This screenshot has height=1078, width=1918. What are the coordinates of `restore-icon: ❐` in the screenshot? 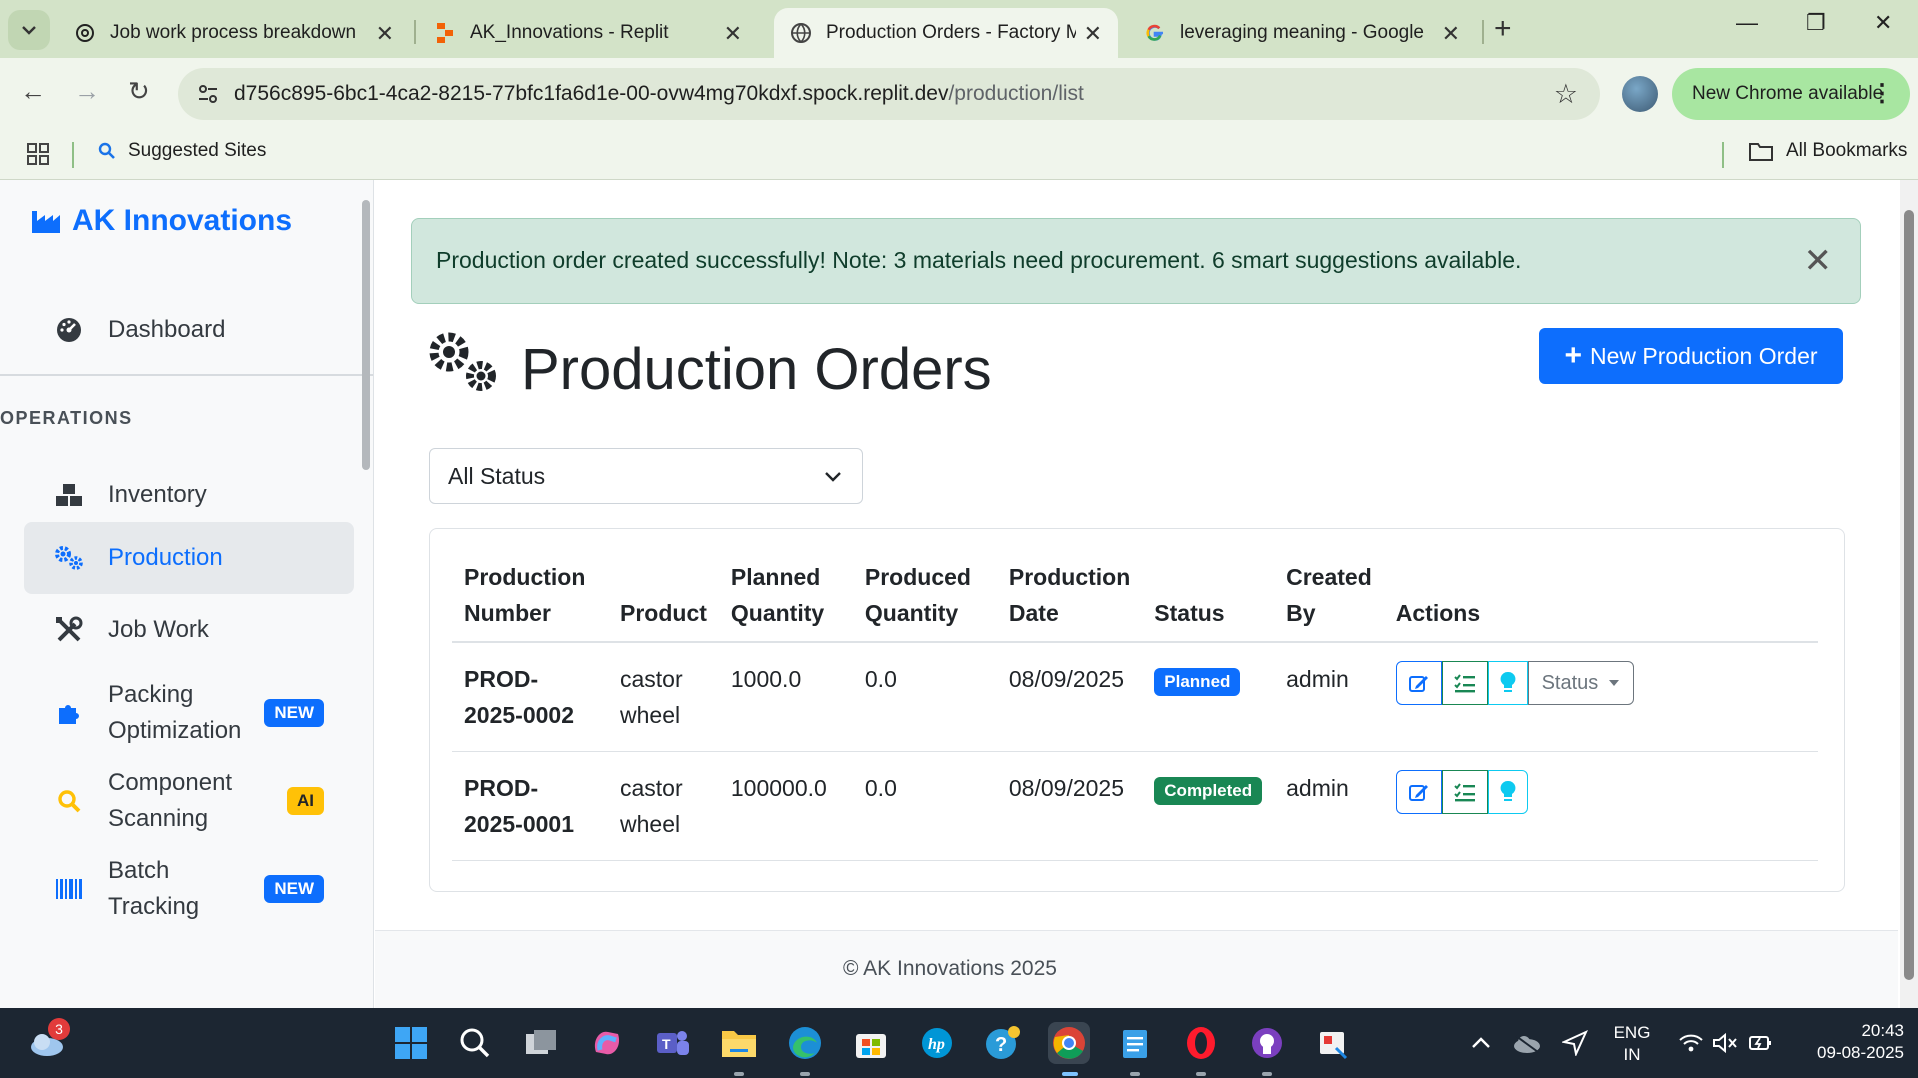 It's located at (1816, 23).